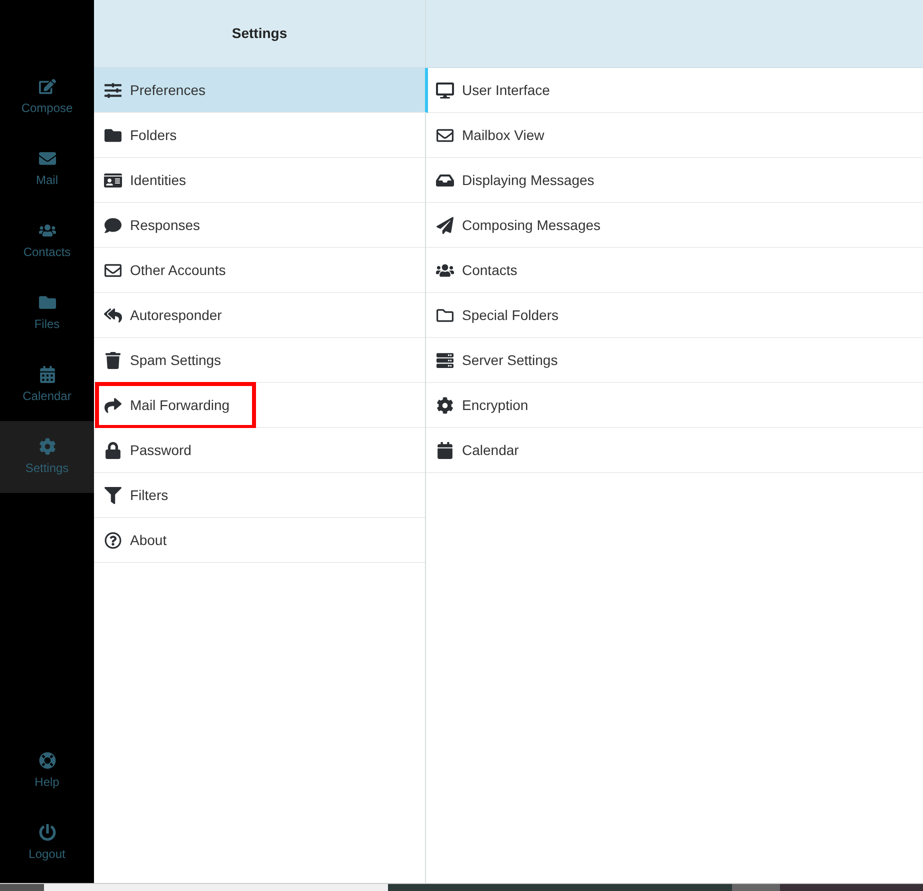 The height and width of the screenshot is (891, 923). Describe the element at coordinates (113, 495) in the screenshot. I see `filter-icon` at that location.